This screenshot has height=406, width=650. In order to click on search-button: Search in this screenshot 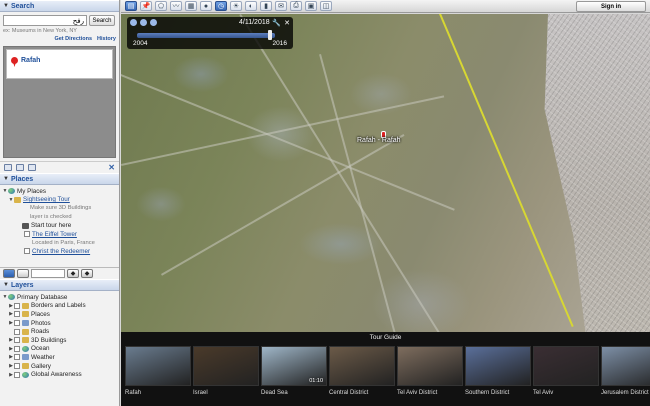, I will do `click(102, 20)`.